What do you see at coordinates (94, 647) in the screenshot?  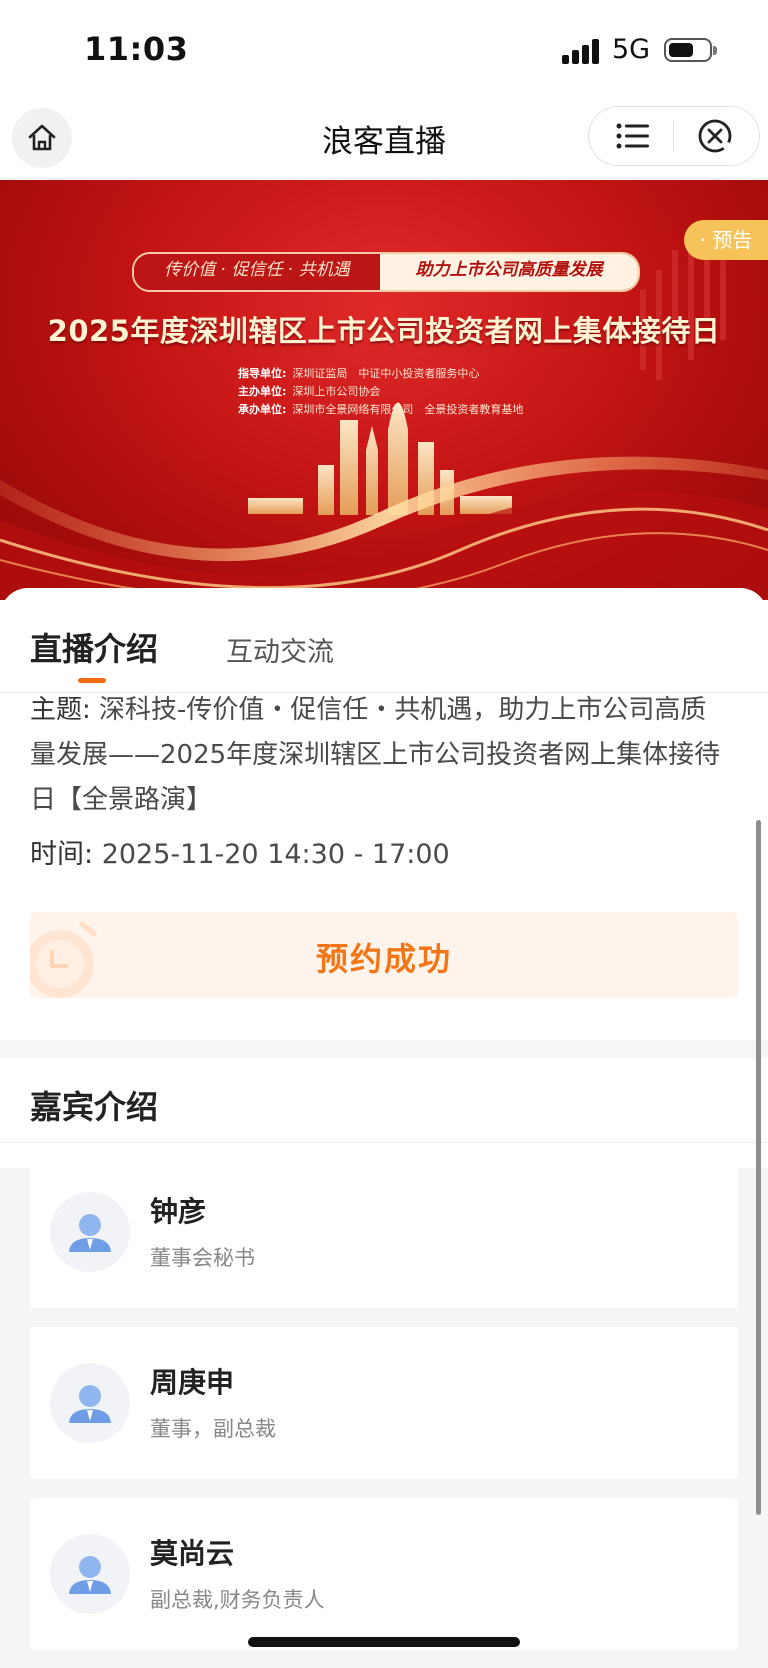 I see `tab-live-intro: 直播介绍` at bounding box center [94, 647].